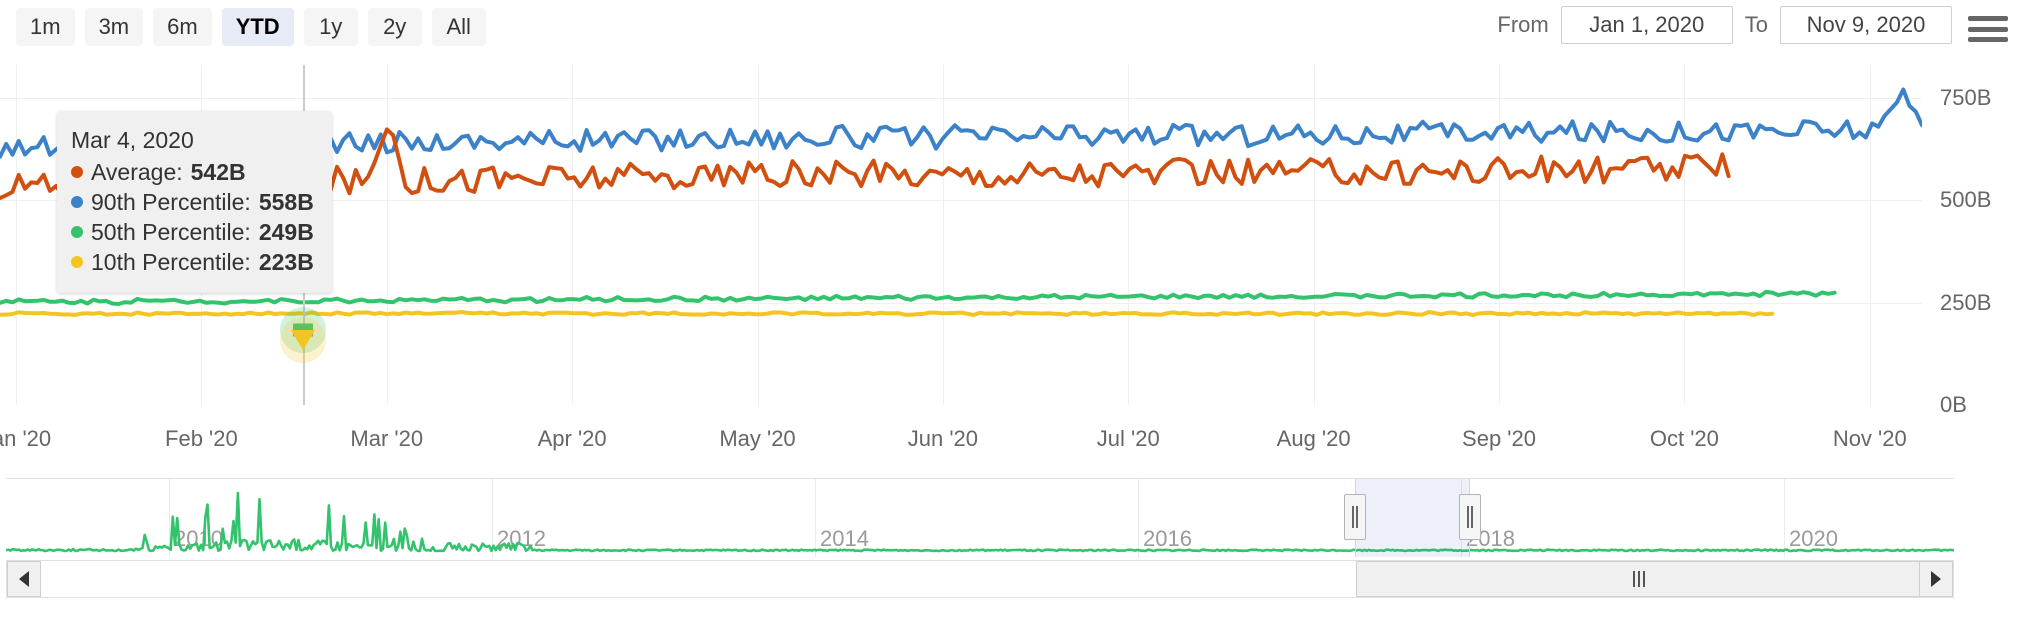 The width and height of the screenshot is (2024, 636). What do you see at coordinates (980, 579) in the screenshot?
I see `navigator-scrollbar` at bounding box center [980, 579].